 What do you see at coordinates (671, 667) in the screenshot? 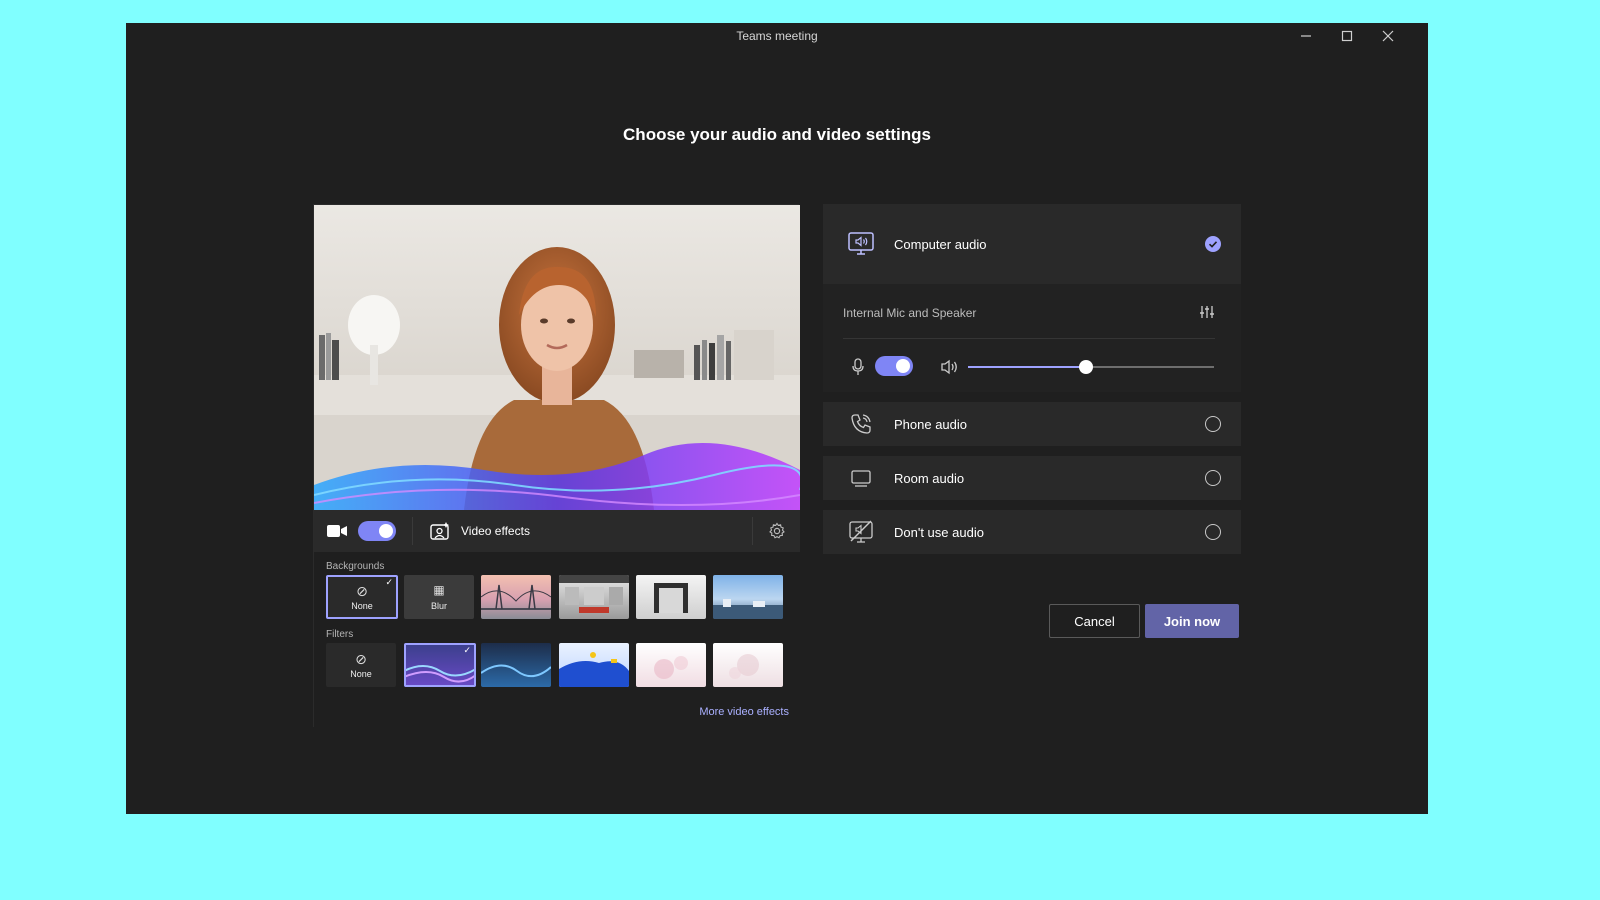
I see `pink-light-image` at bounding box center [671, 667].